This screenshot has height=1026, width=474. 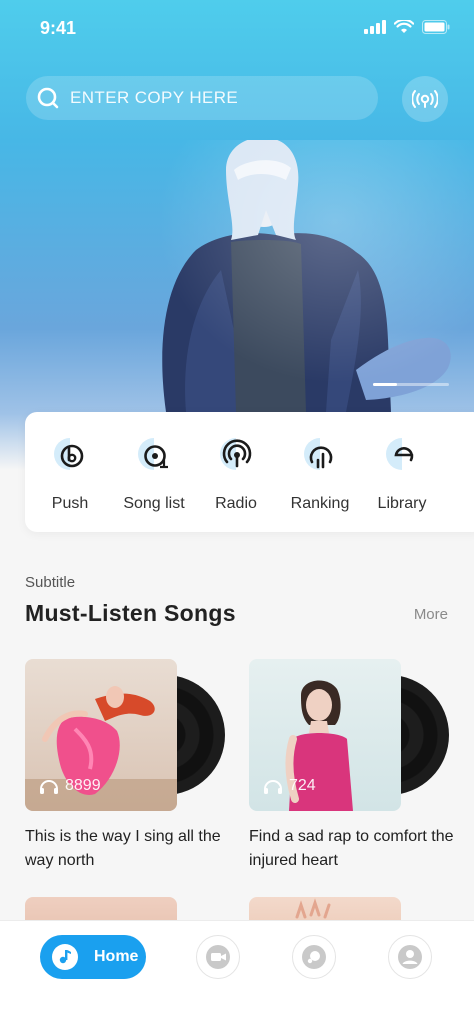 I want to click on play-count: 8899, so click(x=70, y=786).